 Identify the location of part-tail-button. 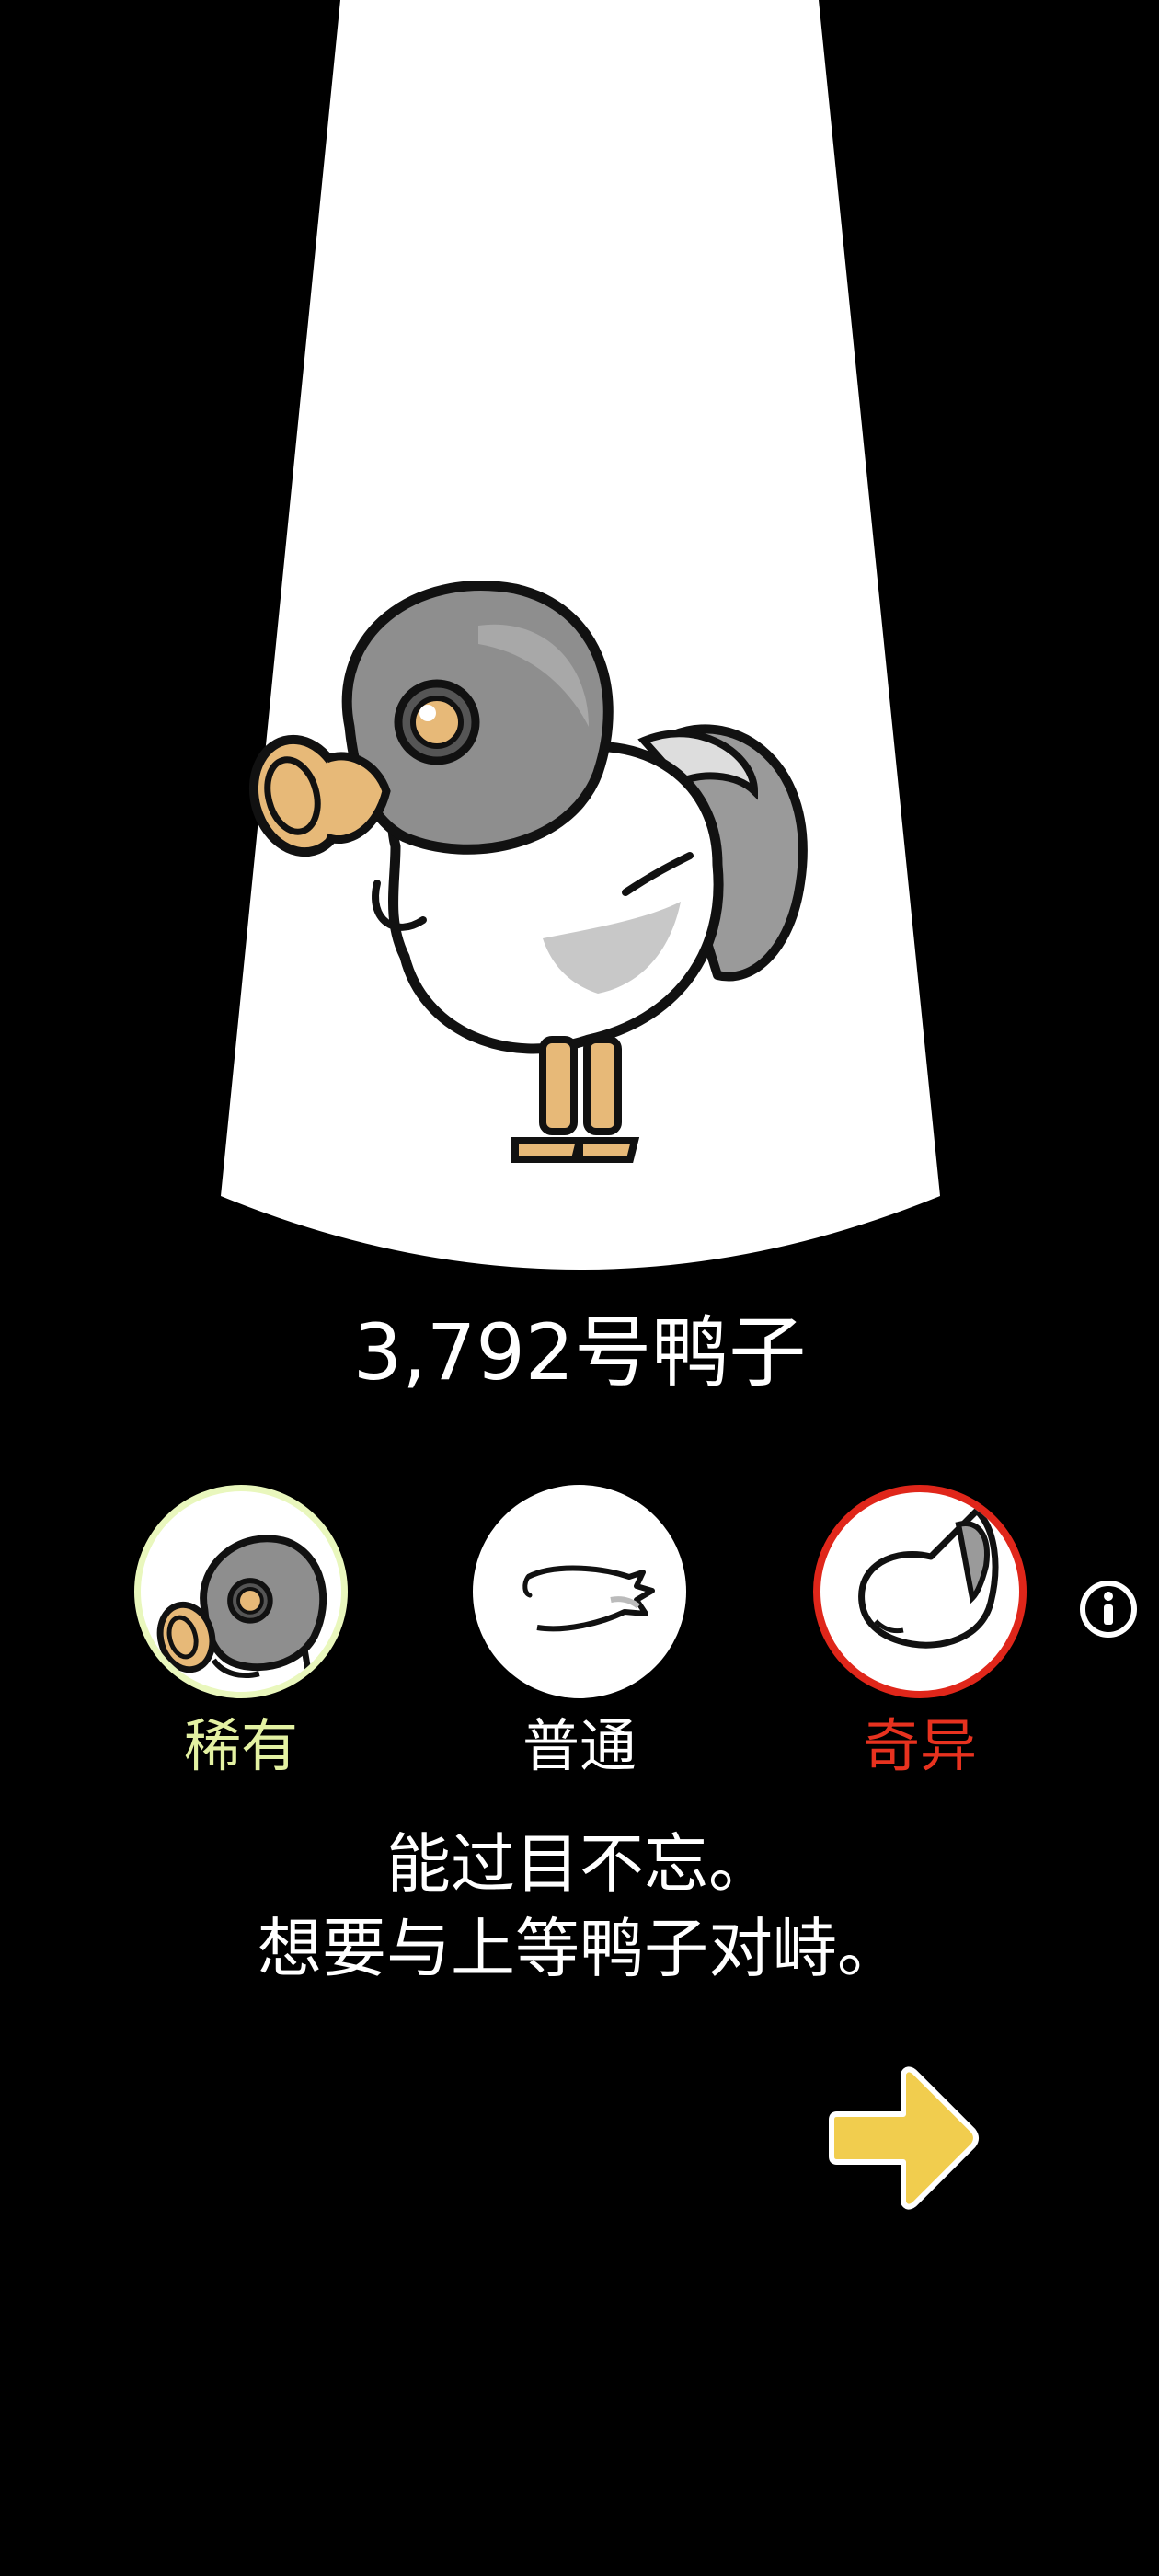
(920, 1591).